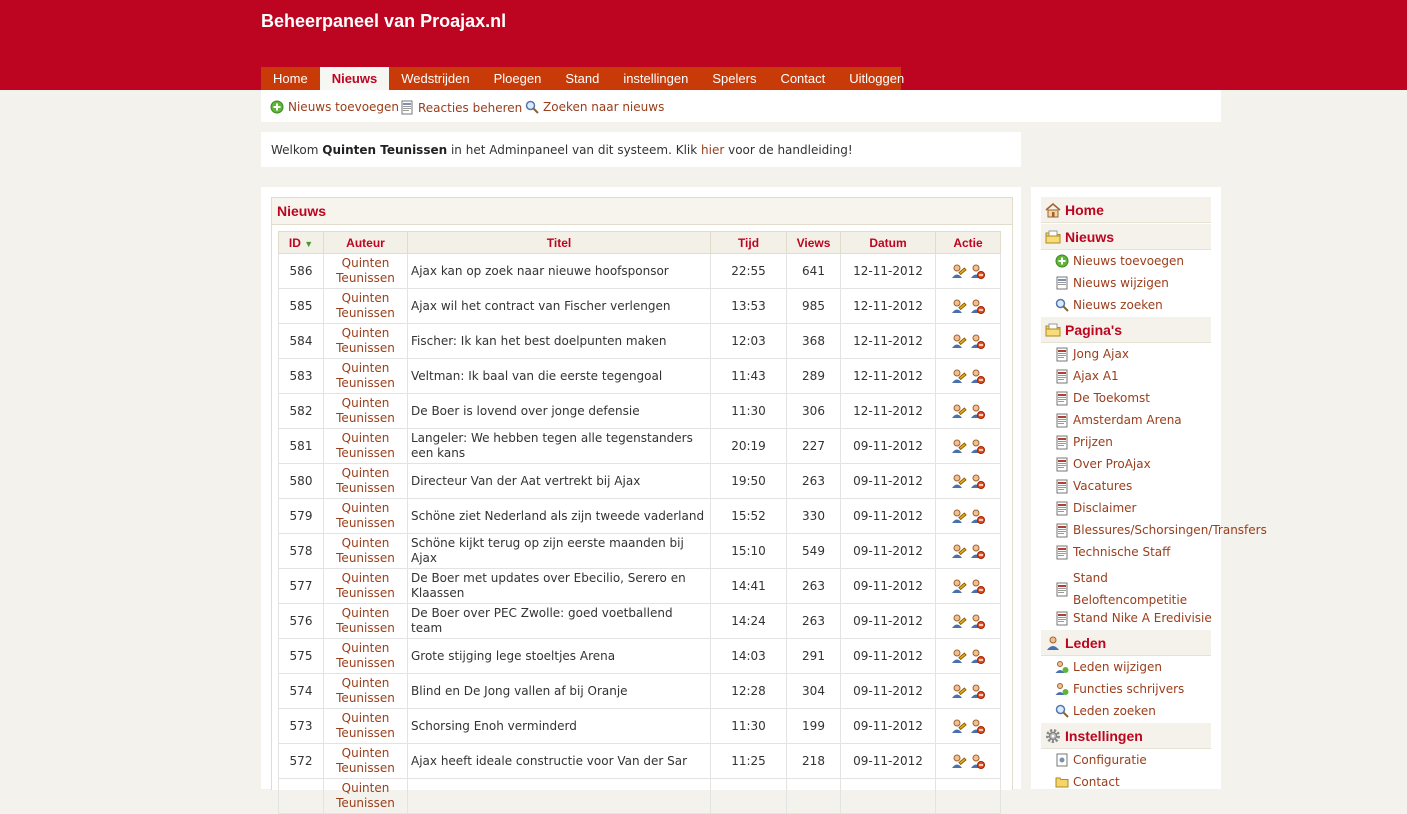 The image size is (1407, 814). I want to click on col-id-label: ID, so click(294, 242).